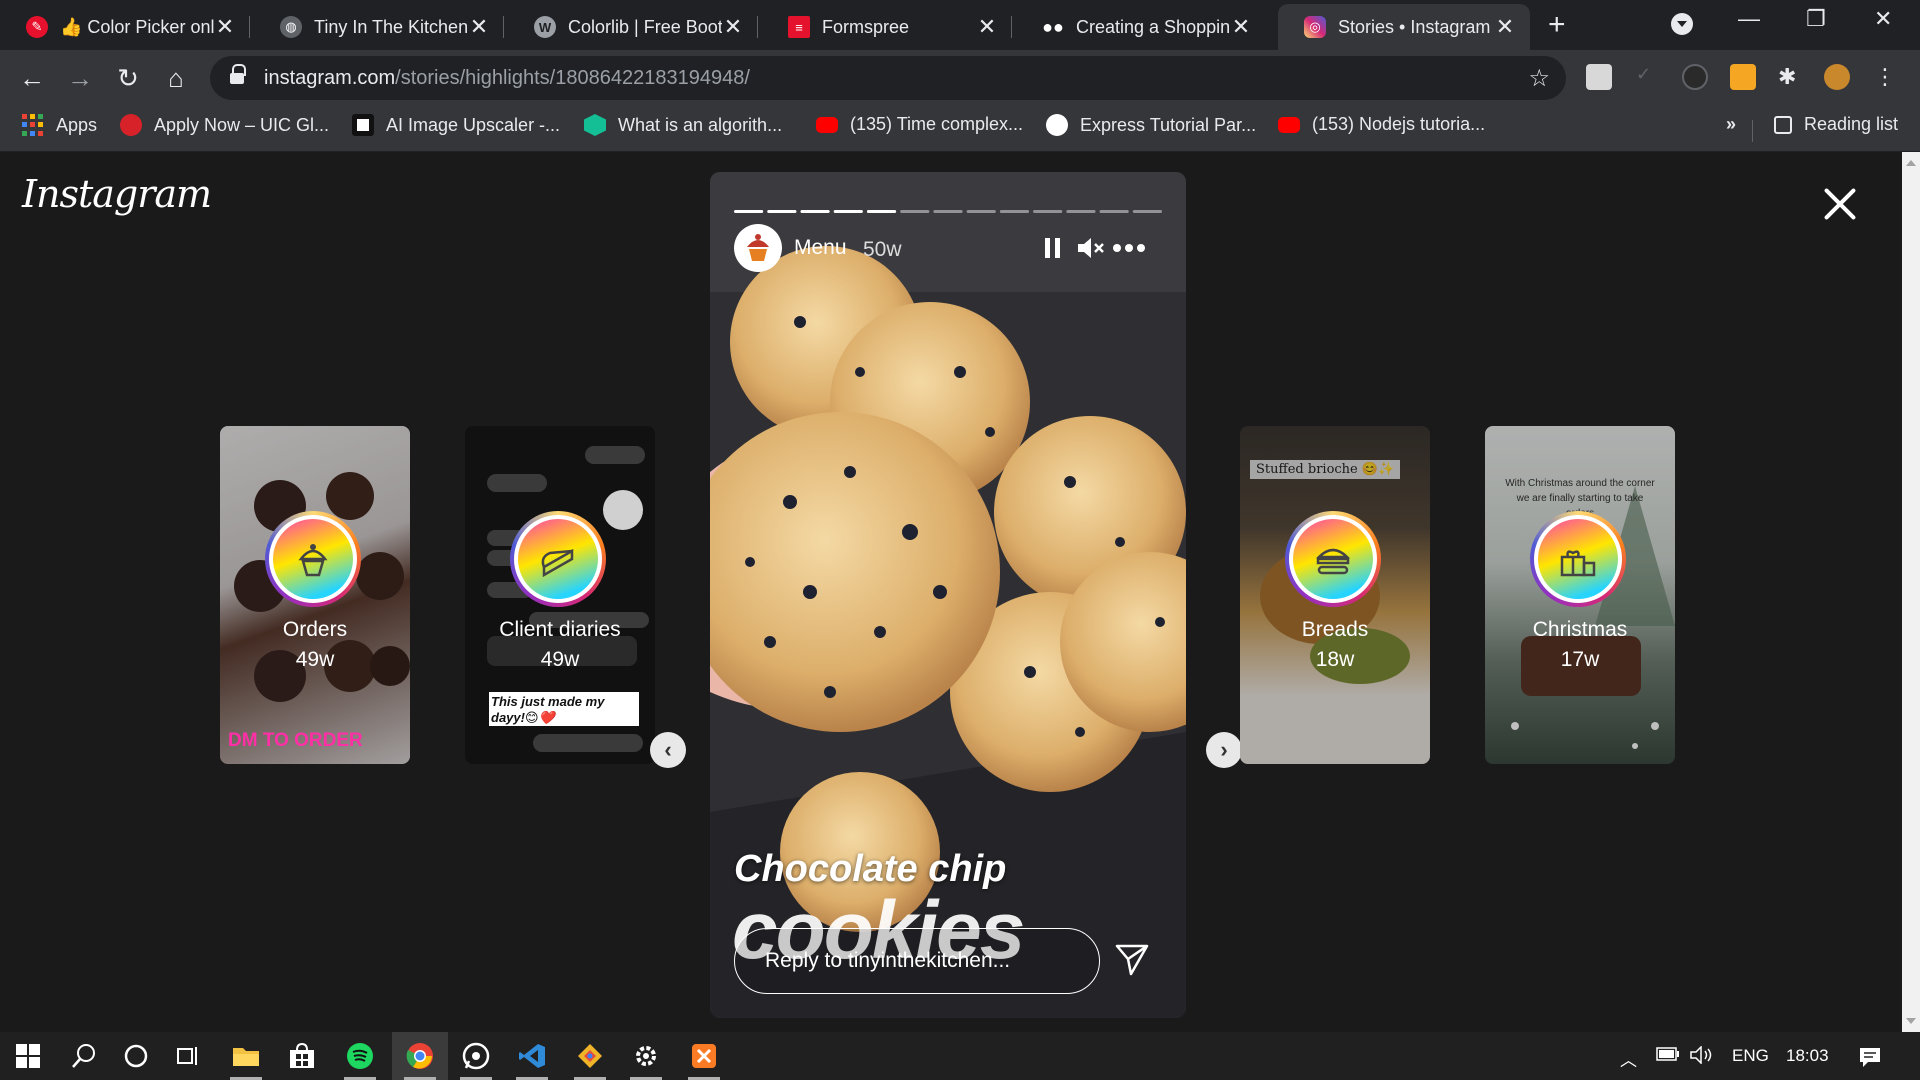  I want to click on scroll-down-icon, so click(1911, 1021).